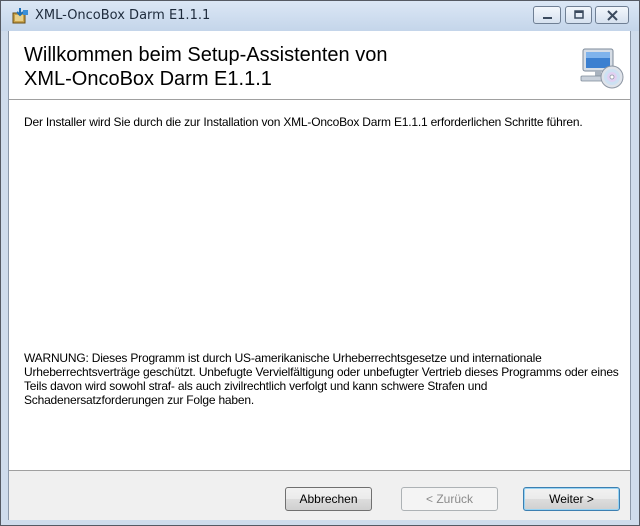 Image resolution: width=640 pixels, height=526 pixels. What do you see at coordinates (547, 15) in the screenshot?
I see `minimize-button` at bounding box center [547, 15].